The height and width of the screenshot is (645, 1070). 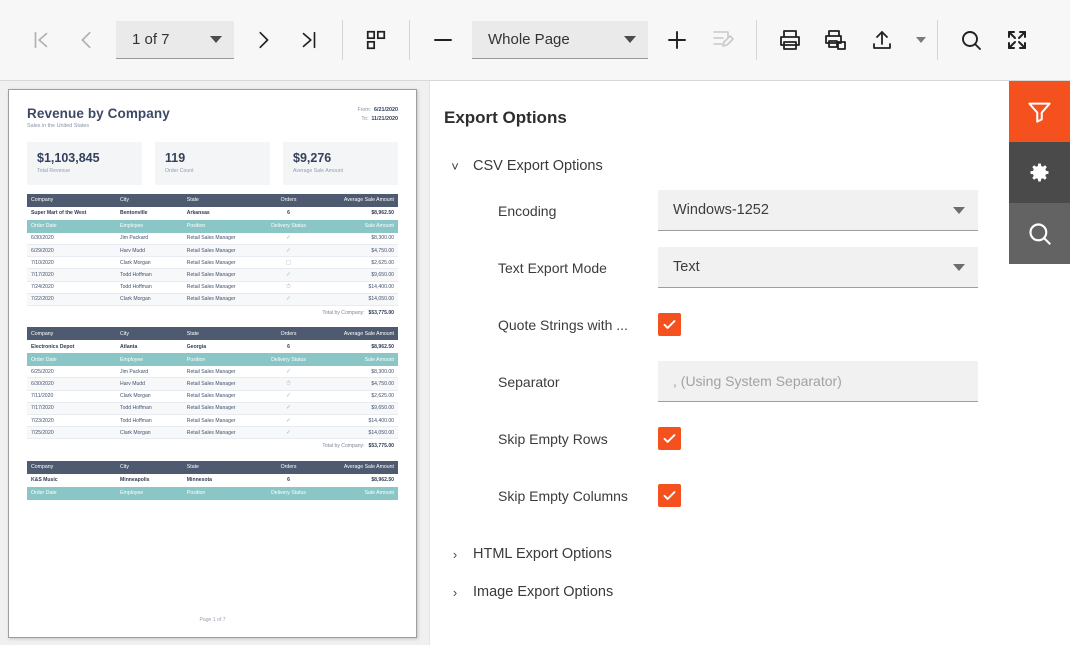 I want to click on report-date-range: From: 6/21/2020 To: 11/21/2020, so click(x=377, y=115).